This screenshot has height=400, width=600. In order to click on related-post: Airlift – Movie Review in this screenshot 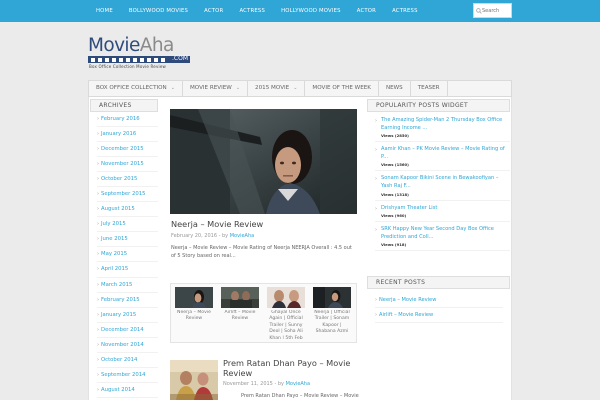, I will do `click(240, 314)`.